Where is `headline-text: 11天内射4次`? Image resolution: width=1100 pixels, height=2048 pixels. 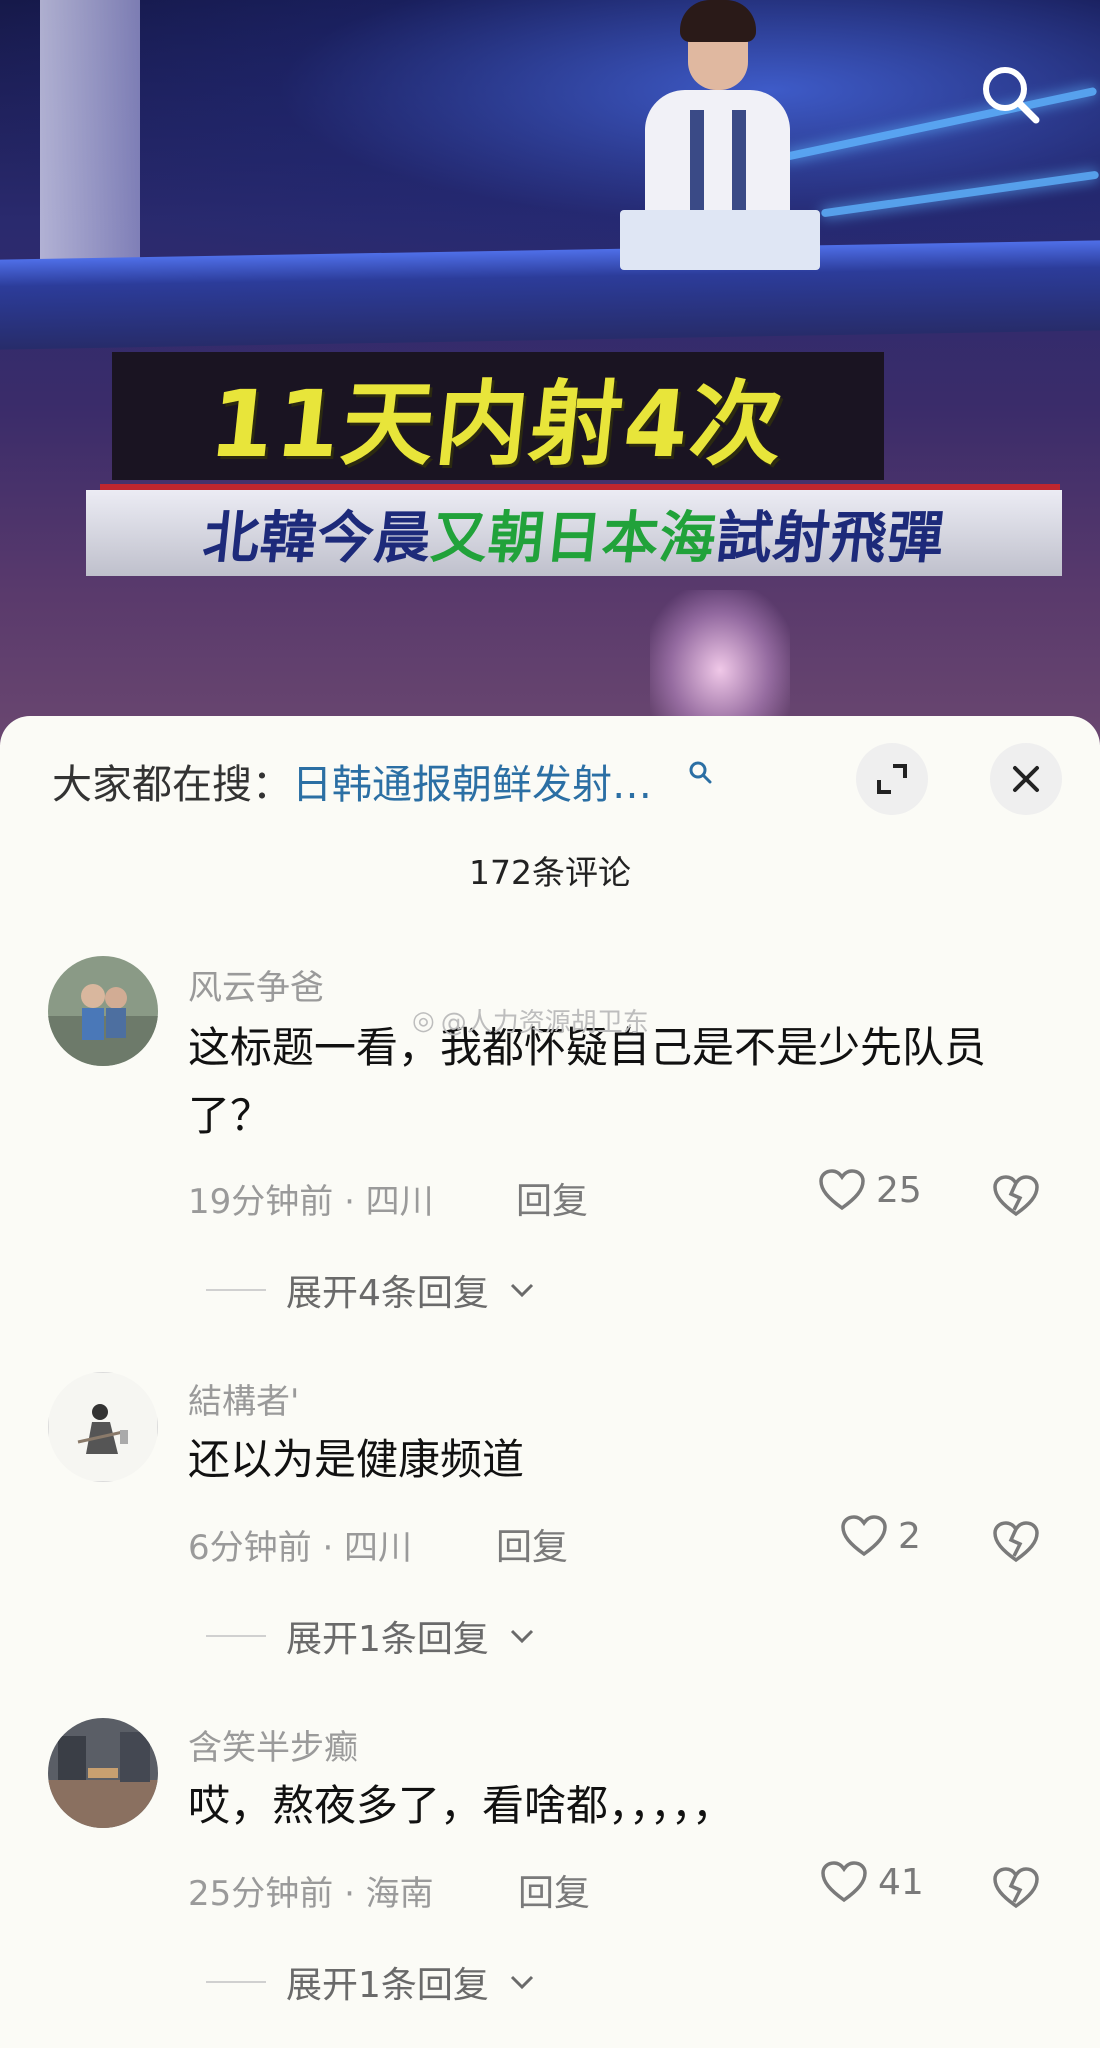
headline-text: 11天内射4次 is located at coordinates (497, 424).